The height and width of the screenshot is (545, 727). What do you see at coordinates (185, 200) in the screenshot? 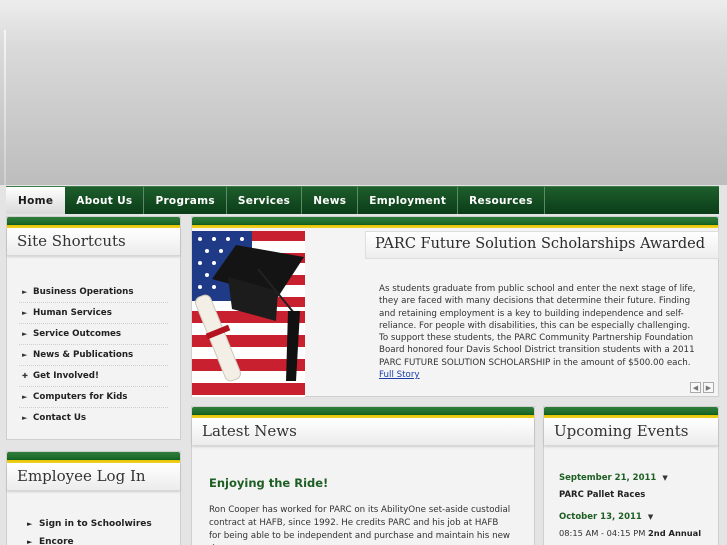
I see `nav-programs: Programs` at bounding box center [185, 200].